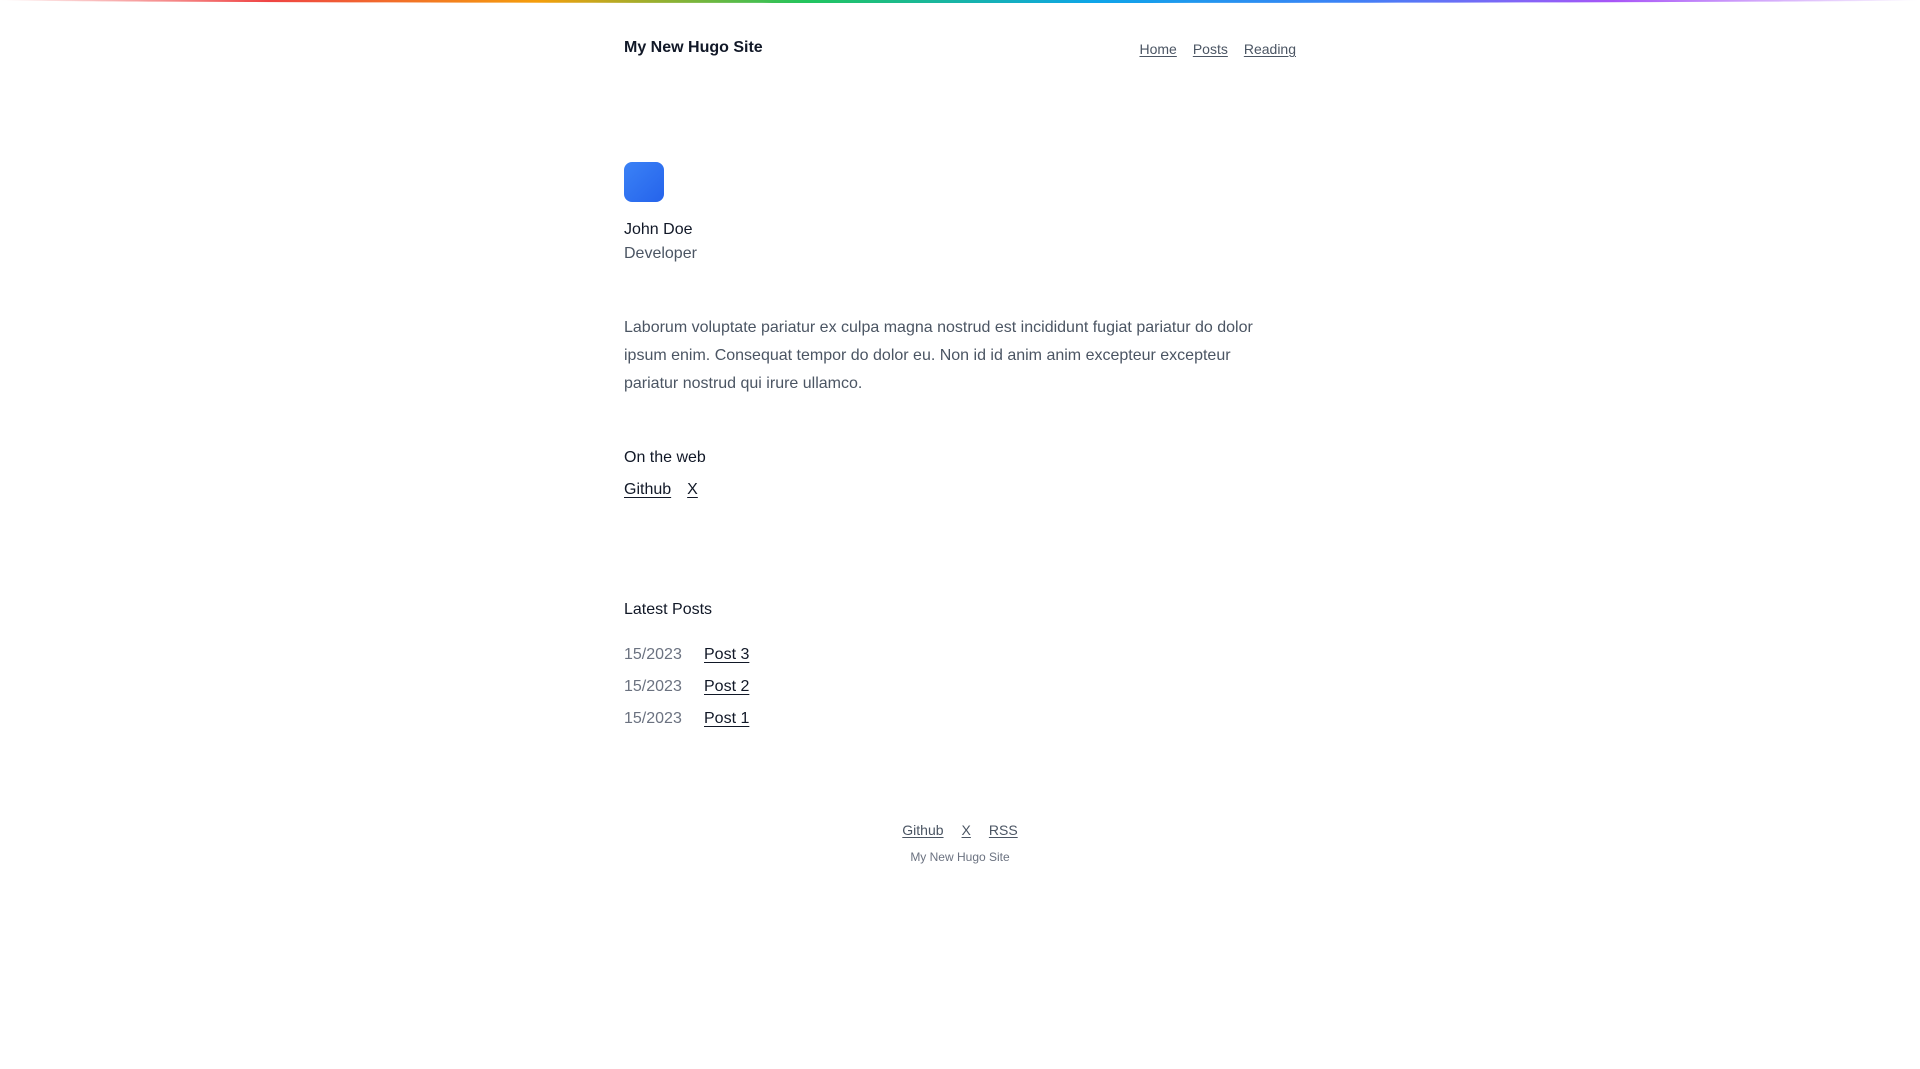 This screenshot has width=1920, height=1069. What do you see at coordinates (686, 719) in the screenshot?
I see `list-item: 15/2023 Post 1` at bounding box center [686, 719].